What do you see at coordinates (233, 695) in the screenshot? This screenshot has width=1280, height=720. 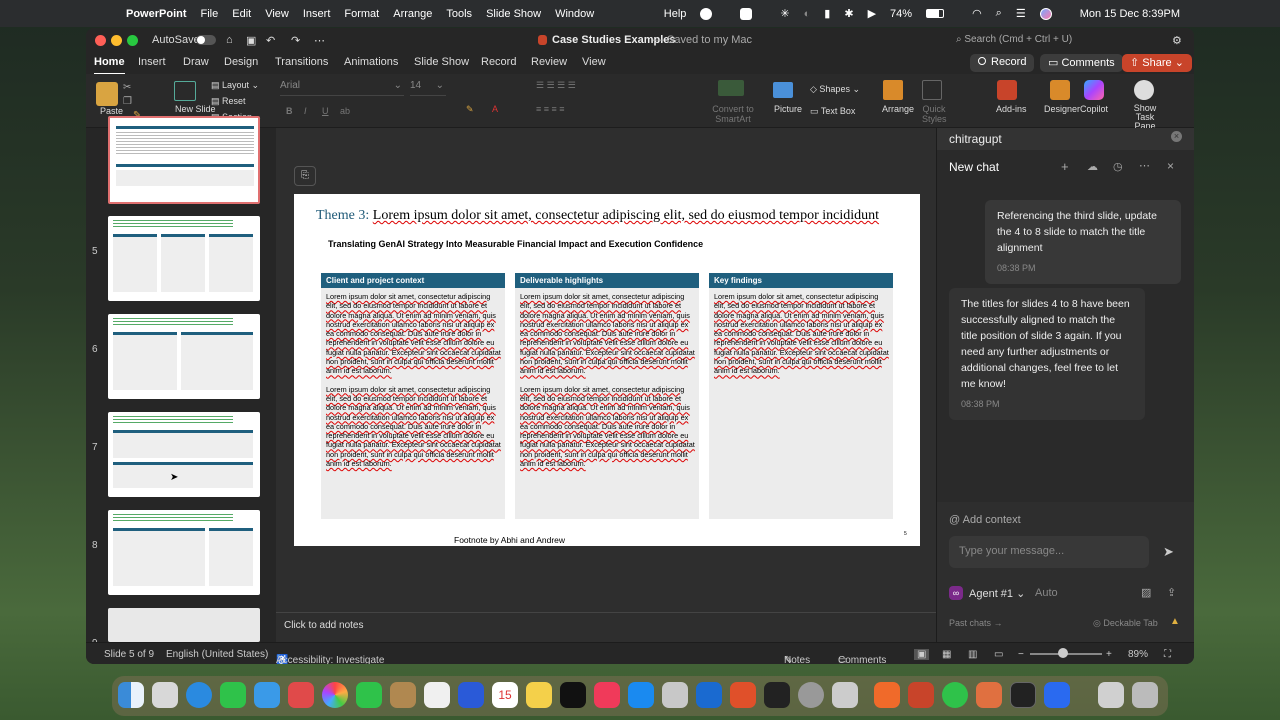 I see `messages-icon` at bounding box center [233, 695].